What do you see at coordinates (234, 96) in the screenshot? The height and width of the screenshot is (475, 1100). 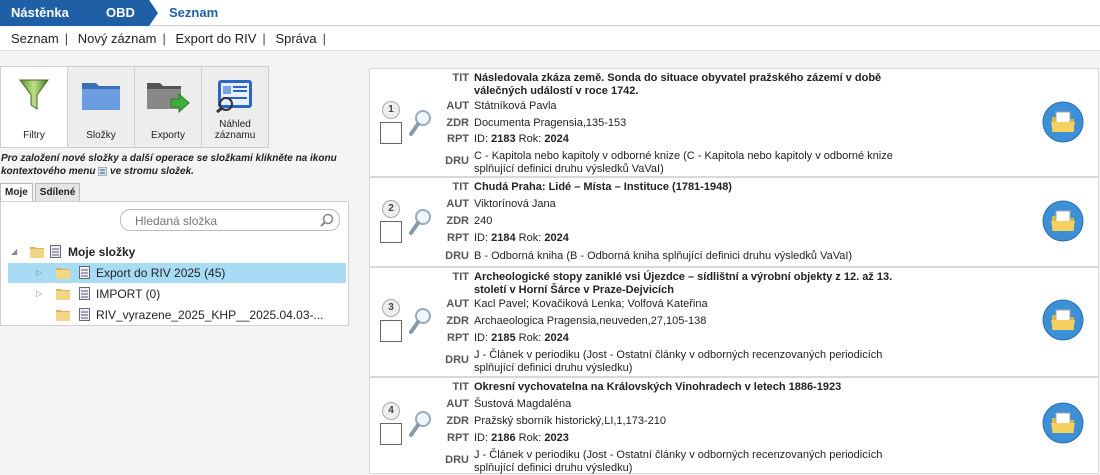 I see `record-preview-icon` at bounding box center [234, 96].